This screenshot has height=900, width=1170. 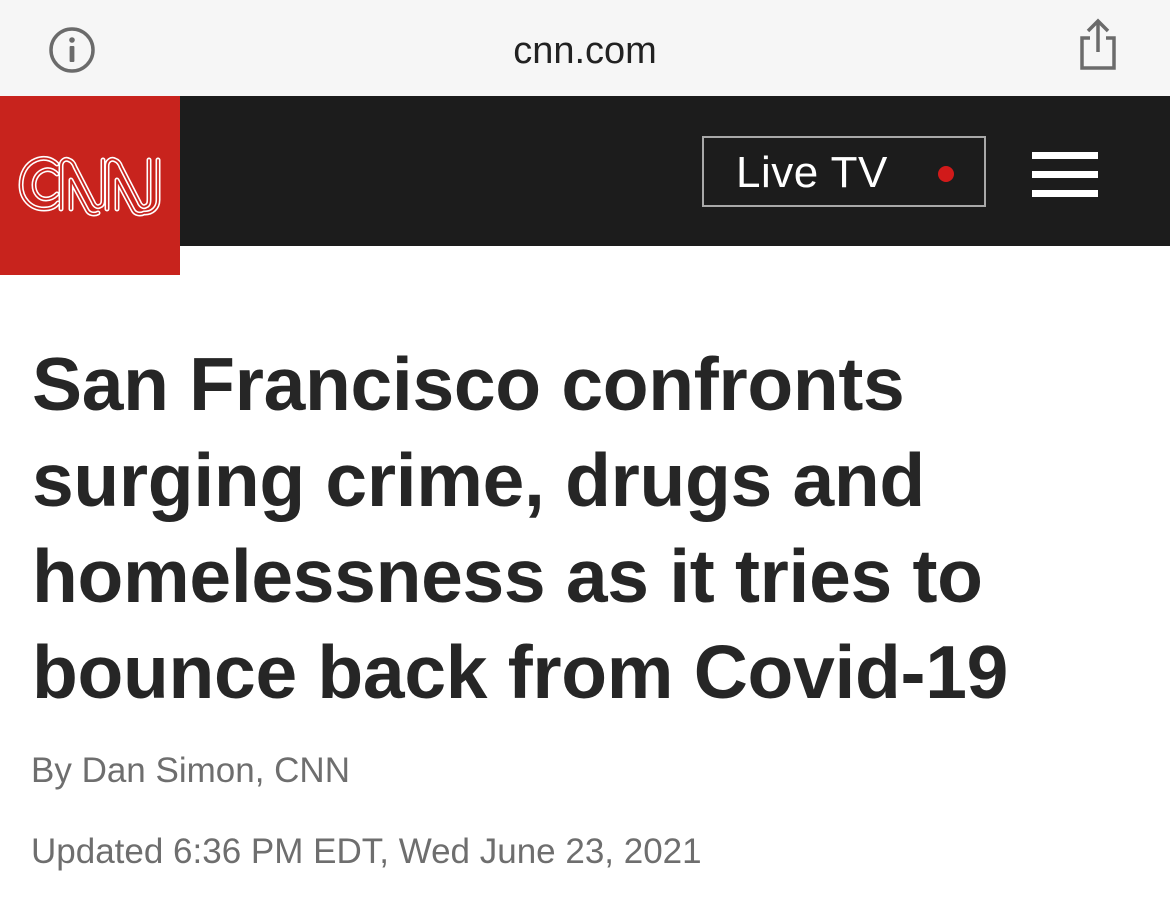 I want to click on live-tv-button: Live TV, so click(x=844, y=171).